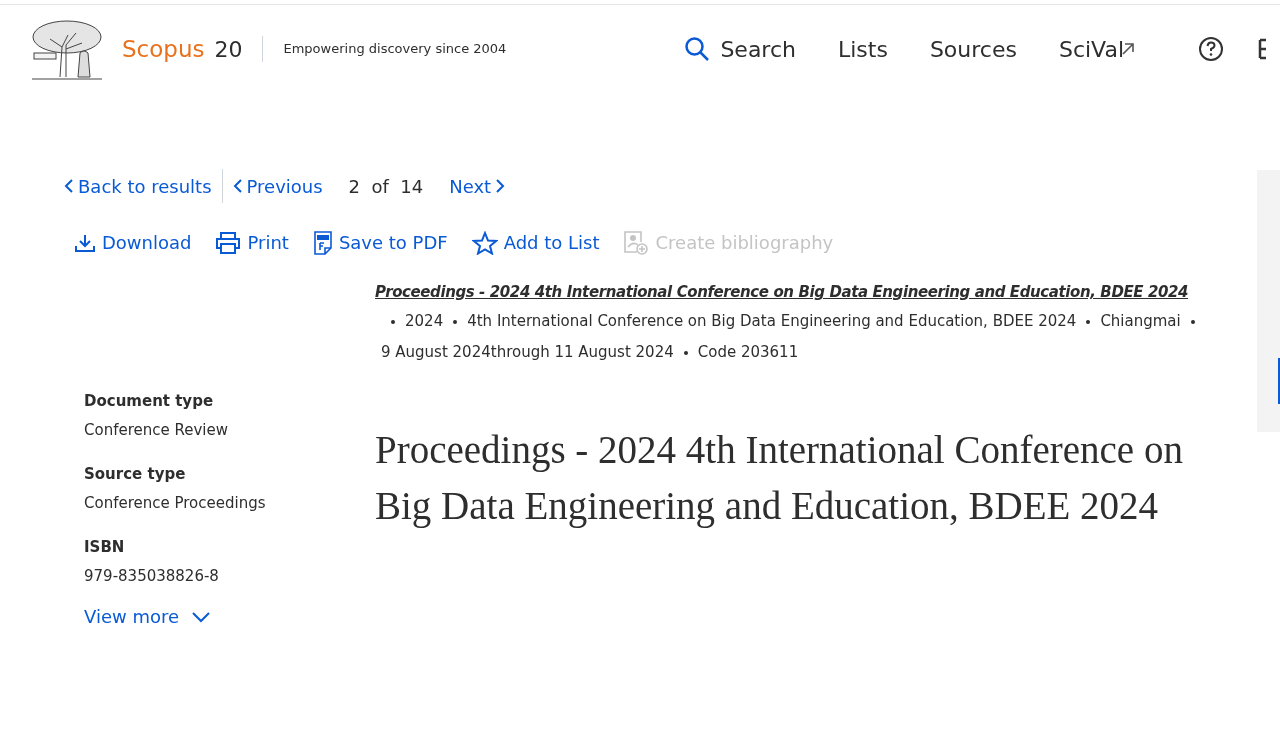  Describe the element at coordinates (156, 430) in the screenshot. I see `metadata-value: Conference Review` at that location.